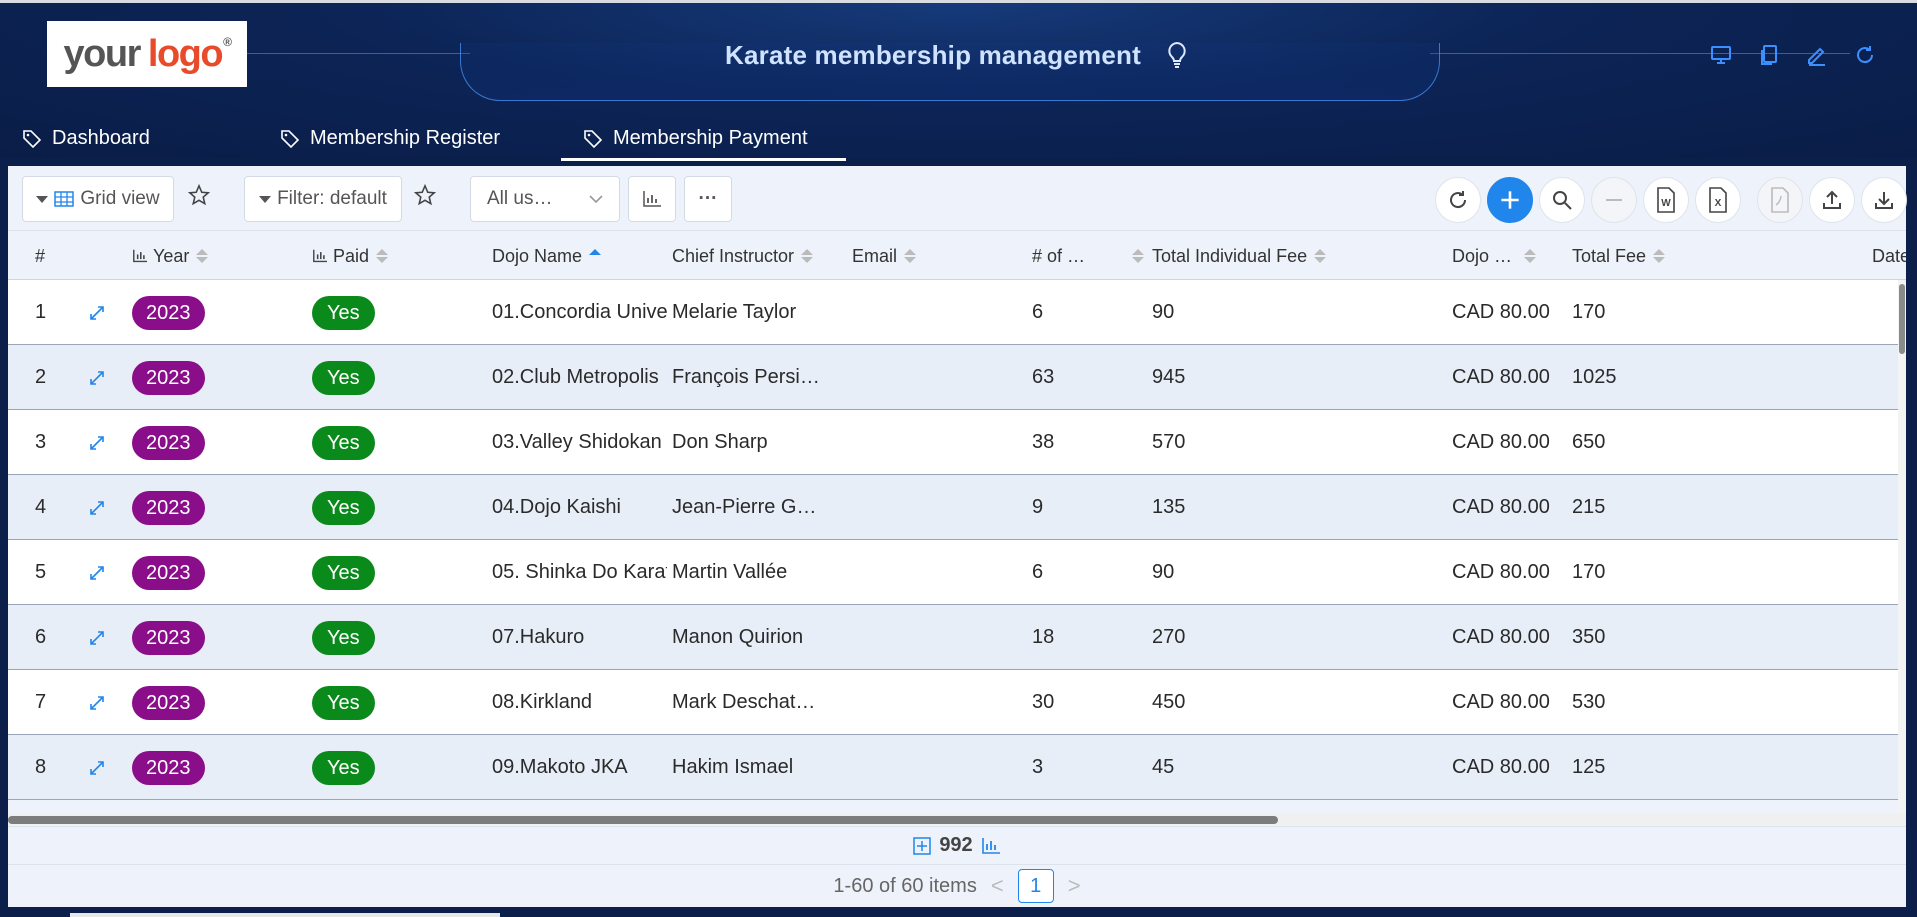 The width and height of the screenshot is (1917, 917). I want to click on export-word-button: W, so click(1666, 200).